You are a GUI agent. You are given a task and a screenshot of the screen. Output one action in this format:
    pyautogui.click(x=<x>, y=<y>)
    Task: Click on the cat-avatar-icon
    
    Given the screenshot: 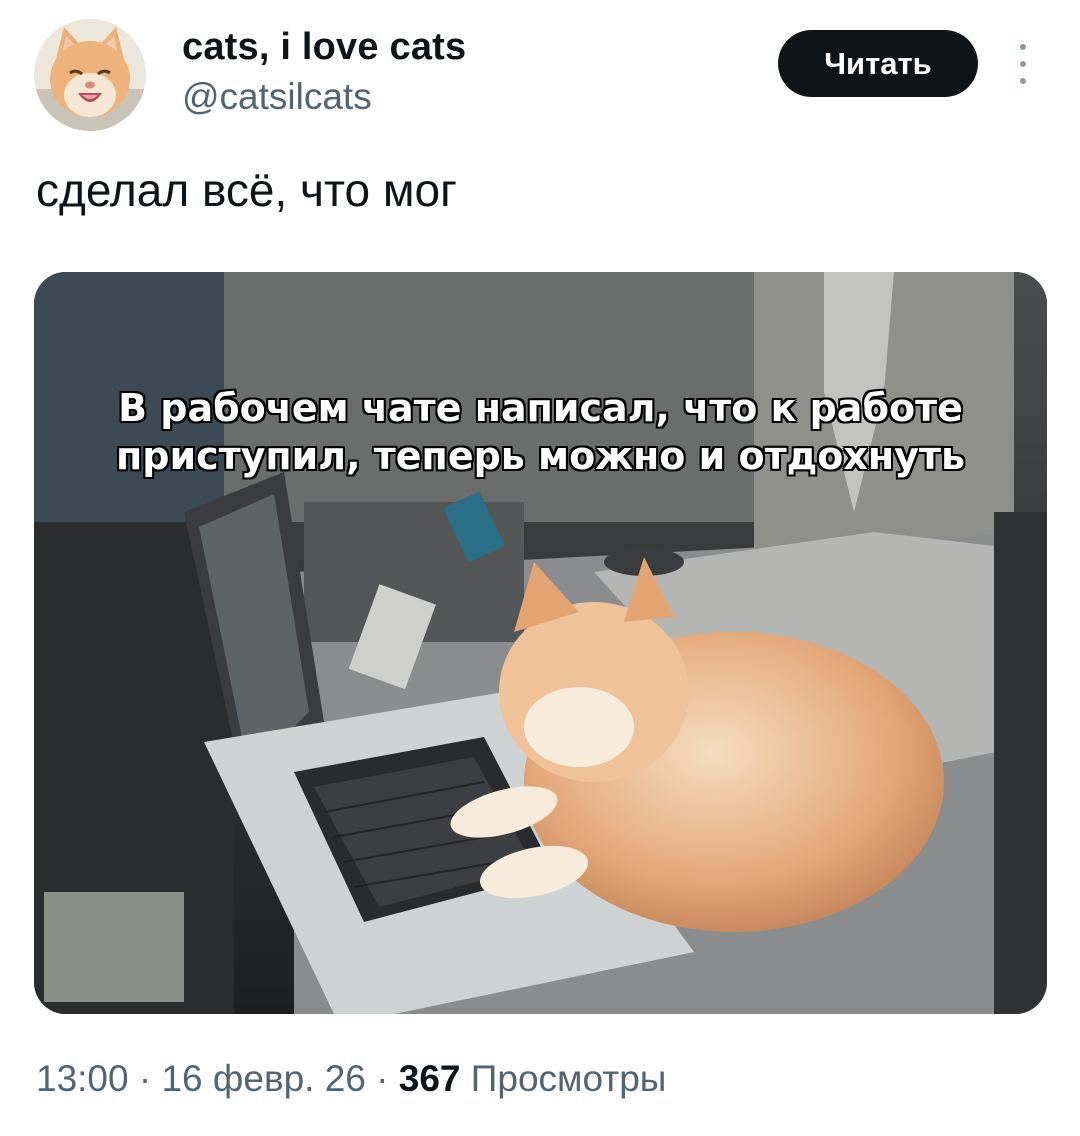 What is the action you would take?
    pyautogui.click(x=90, y=75)
    